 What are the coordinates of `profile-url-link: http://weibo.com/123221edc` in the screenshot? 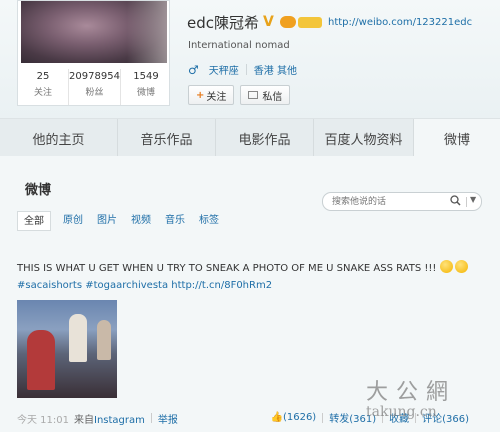 It's located at (400, 22).